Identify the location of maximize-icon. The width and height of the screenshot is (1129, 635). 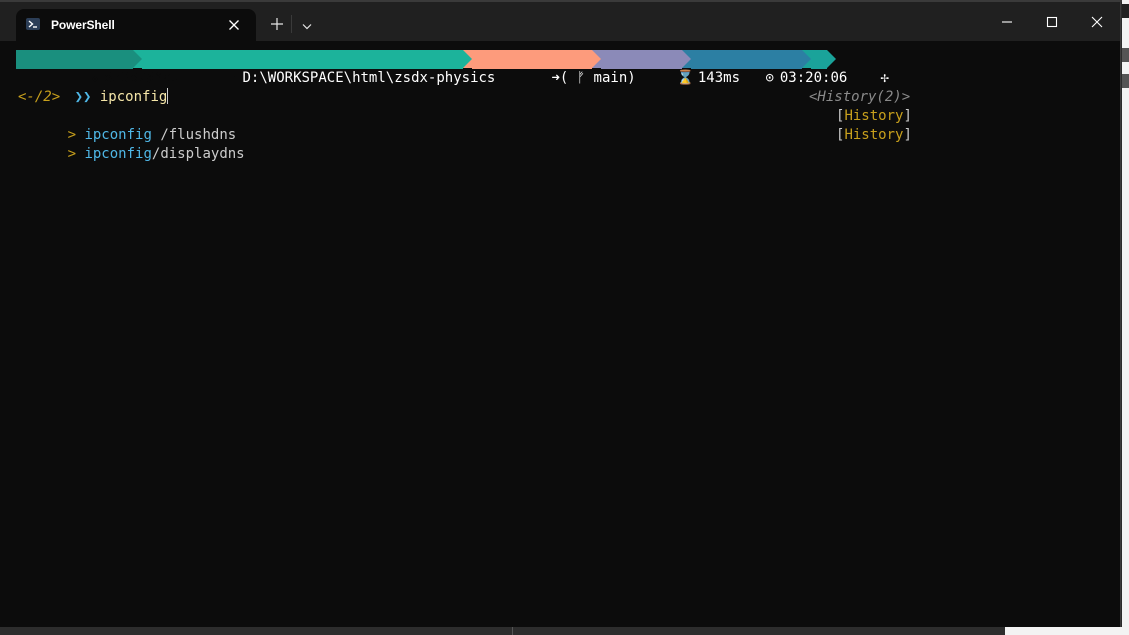
(1052, 21).